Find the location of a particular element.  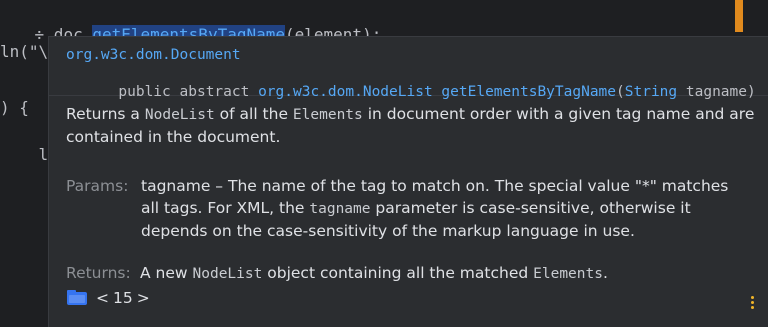

return-type-link: org.w3c.dom.NodeList is located at coordinates (345, 92).